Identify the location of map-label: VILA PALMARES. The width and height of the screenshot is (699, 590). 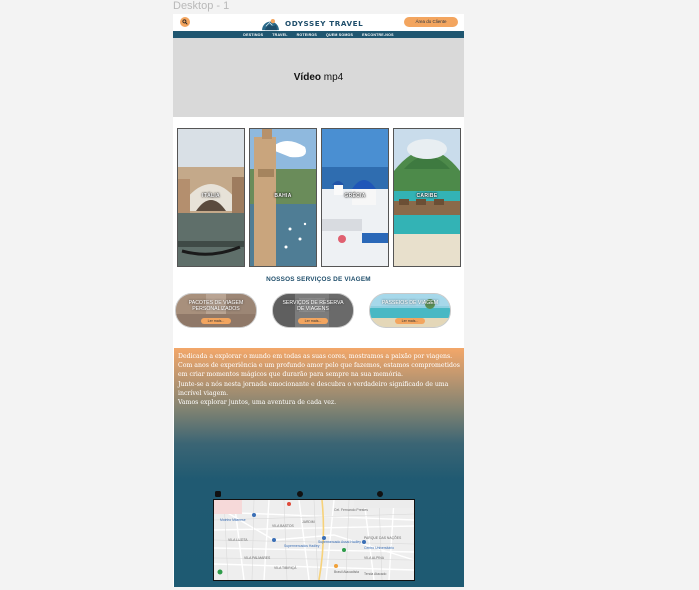
(257, 558).